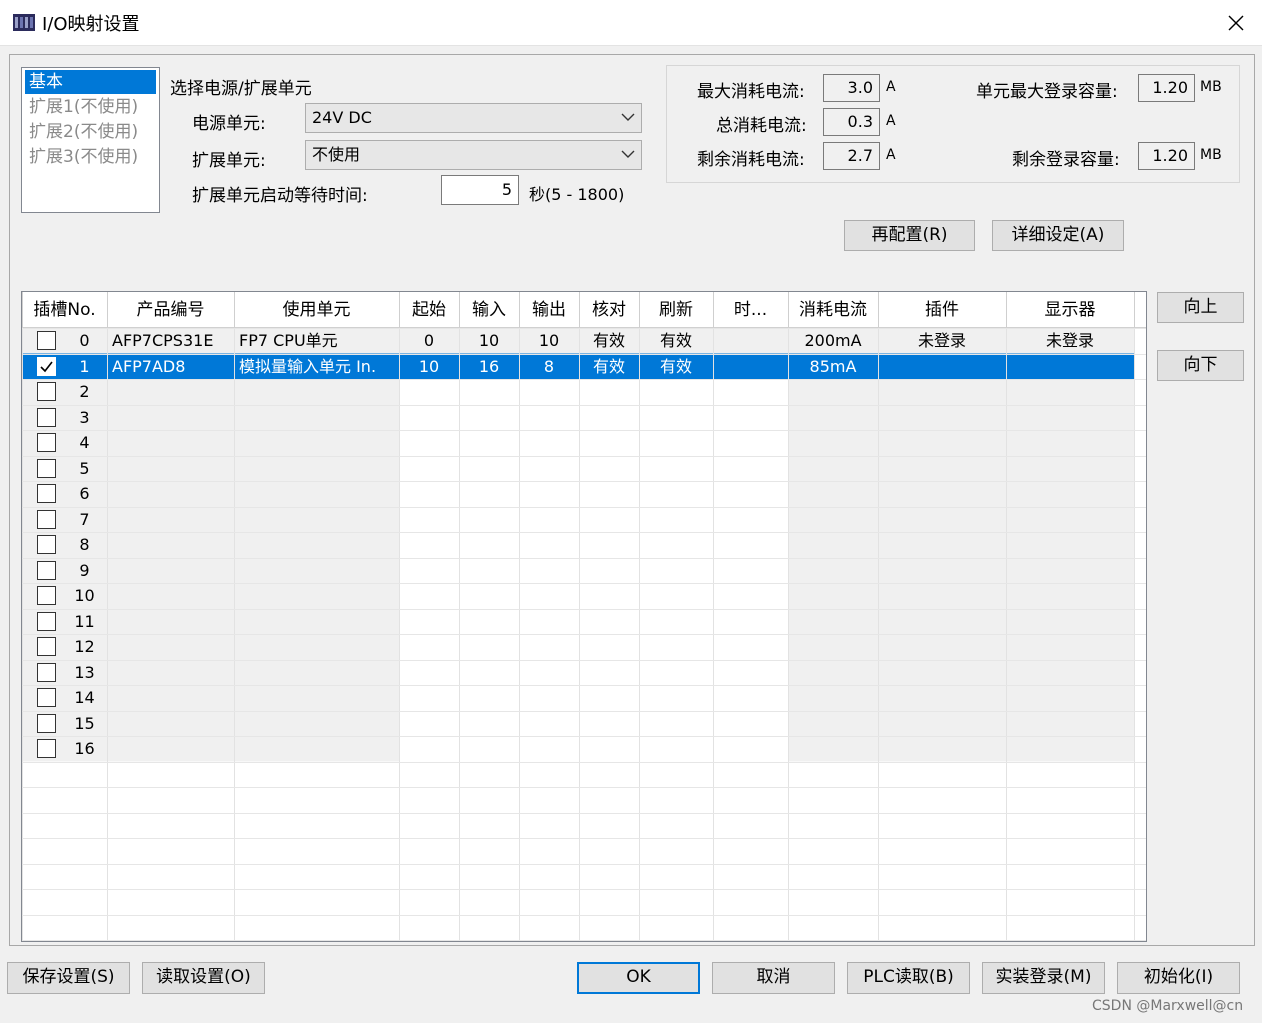  I want to click on cell-slot-number: 10, so click(84, 595).